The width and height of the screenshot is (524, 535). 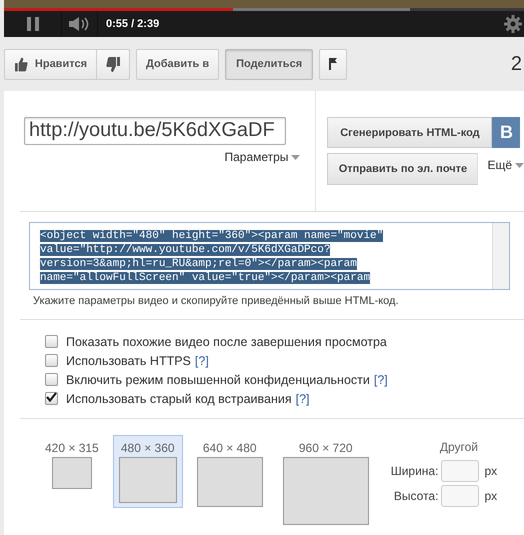 What do you see at coordinates (21, 64) in the screenshot?
I see `thumbs-up-icon` at bounding box center [21, 64].